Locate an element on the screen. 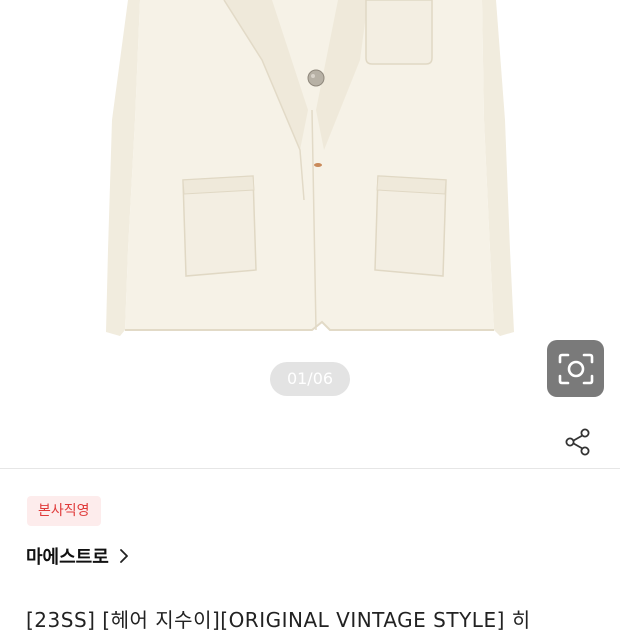 Image resolution: width=620 pixels, height=633 pixels. official-store-badge: 본사직영 is located at coordinates (64, 511).